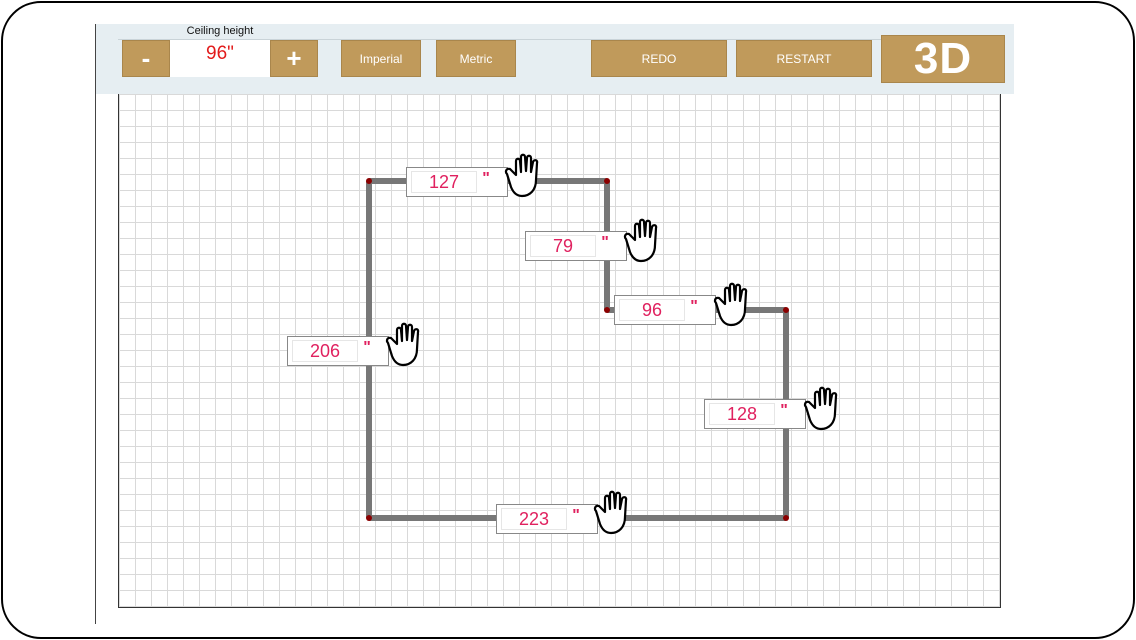 This screenshot has height=640, width=1136. What do you see at coordinates (659, 58) in the screenshot?
I see `redo-button: REDO` at bounding box center [659, 58].